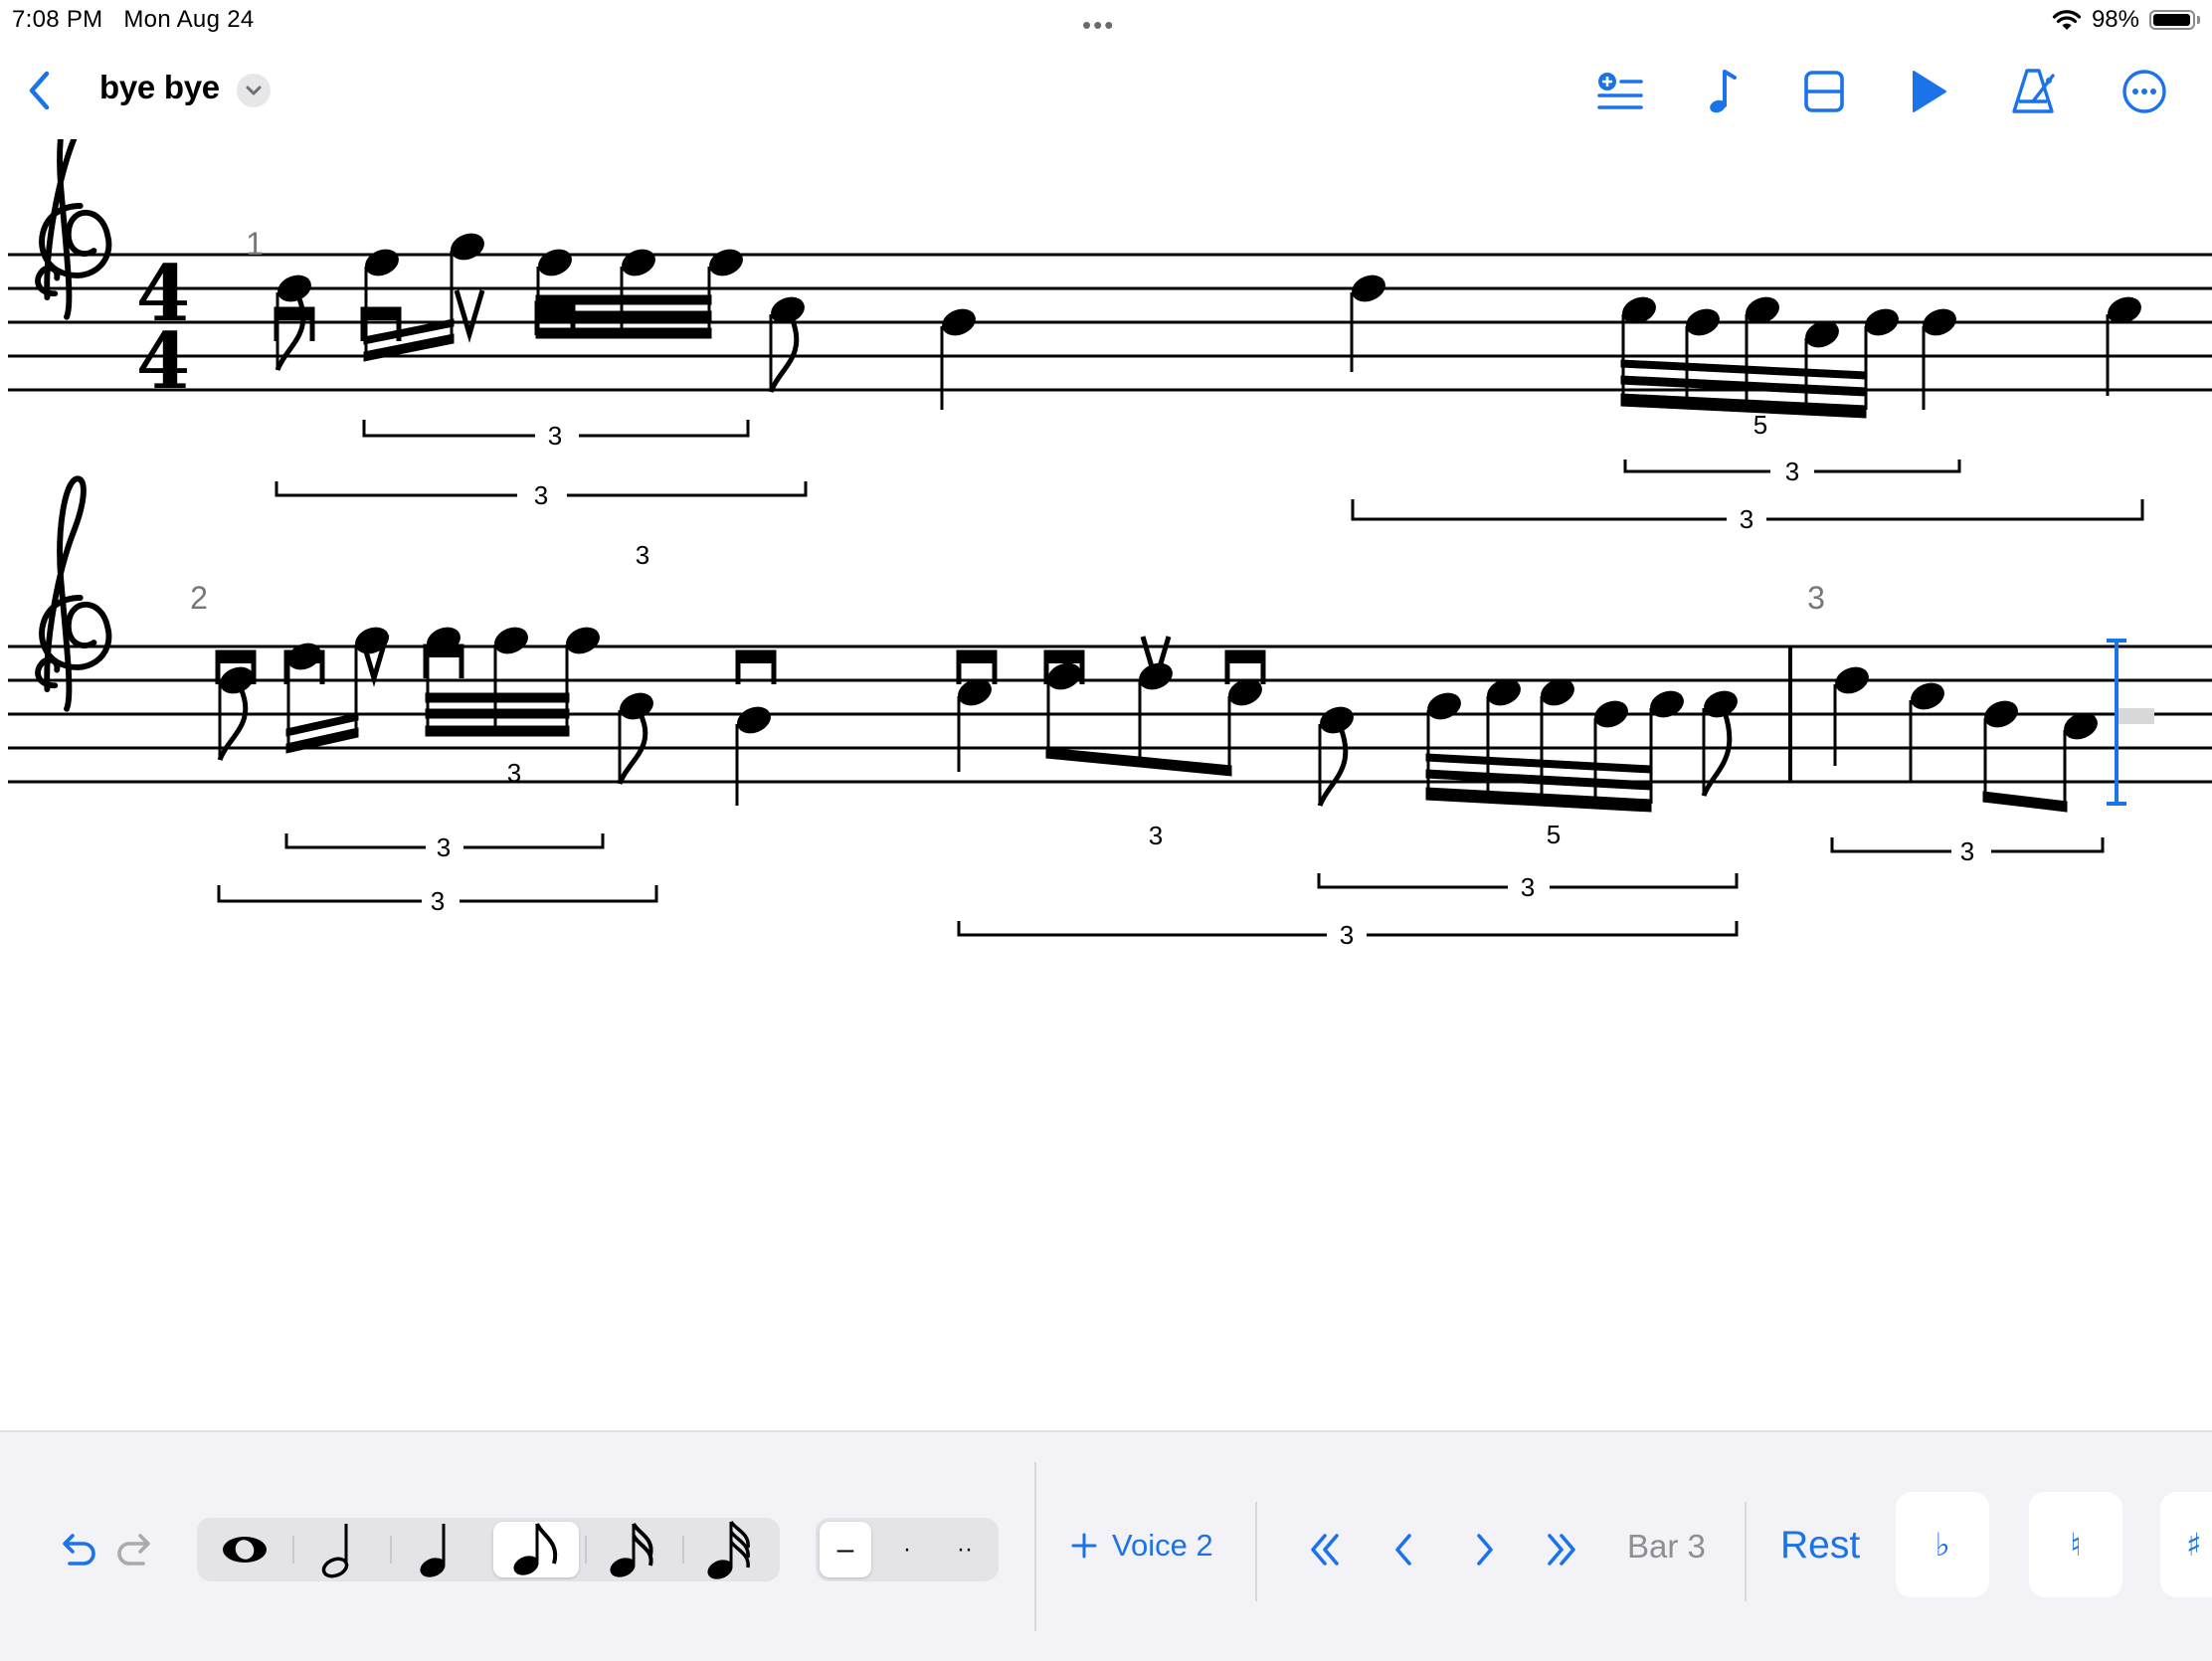 The image size is (2212, 1661). I want to click on rest-button: Rest, so click(1820, 1546).